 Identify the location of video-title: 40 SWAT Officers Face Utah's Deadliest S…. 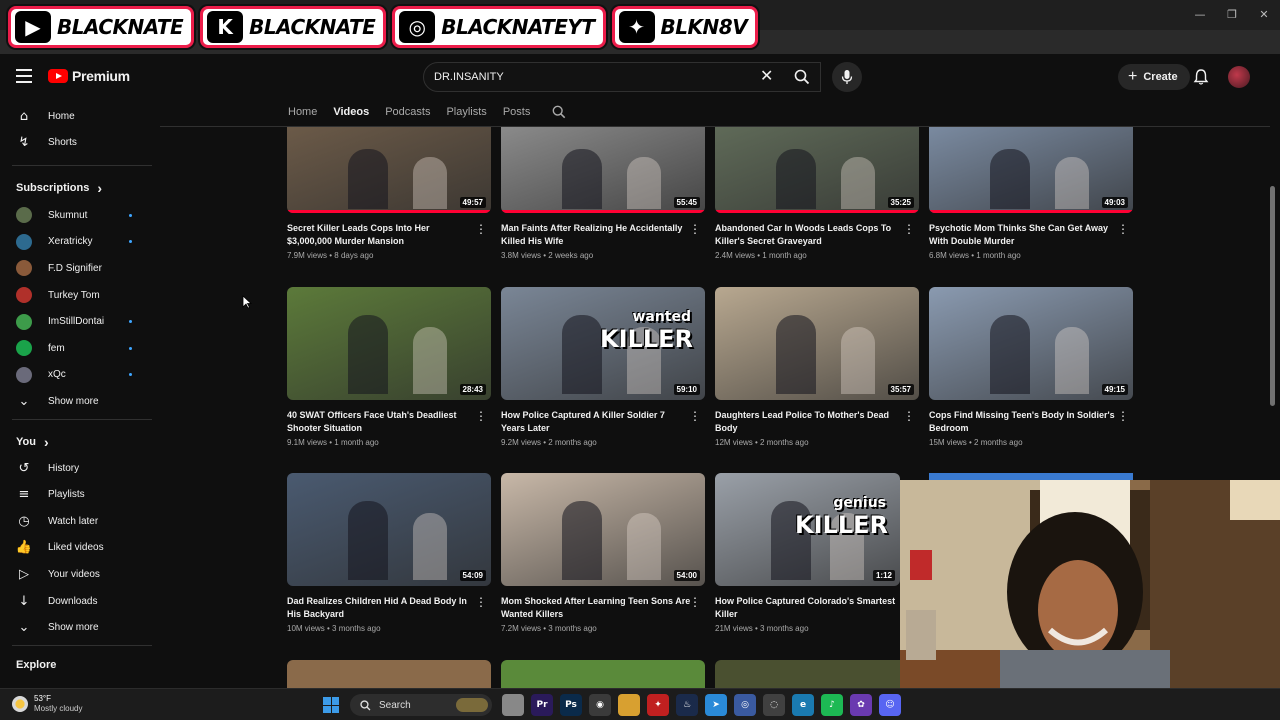
(382, 422).